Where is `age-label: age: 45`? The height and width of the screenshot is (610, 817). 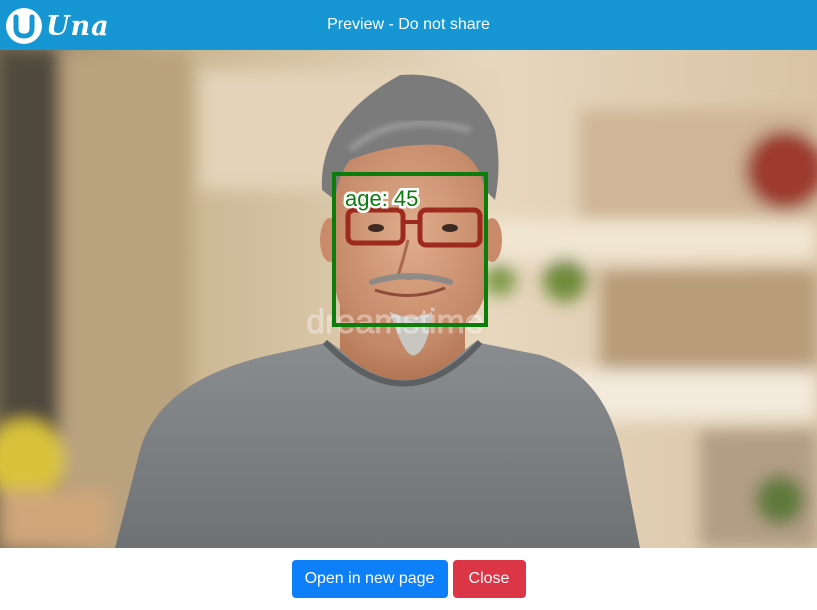
age-label: age: 45 is located at coordinates (381, 198).